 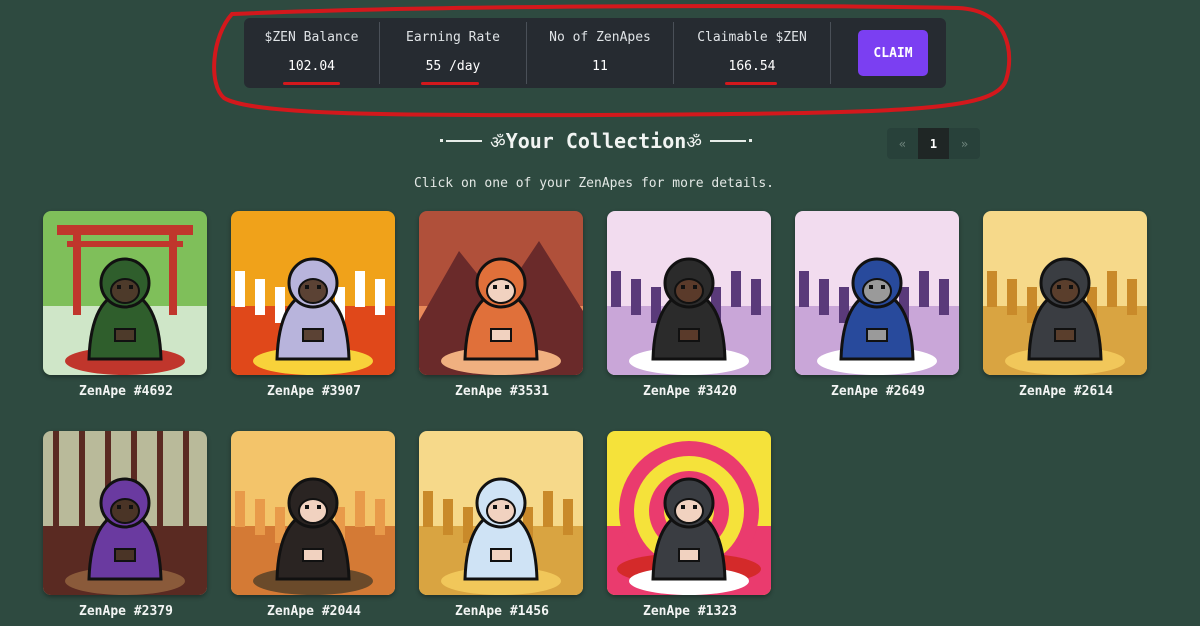 I want to click on claimable-stat: Claimable $ZEN 166.54, so click(x=752, y=53).